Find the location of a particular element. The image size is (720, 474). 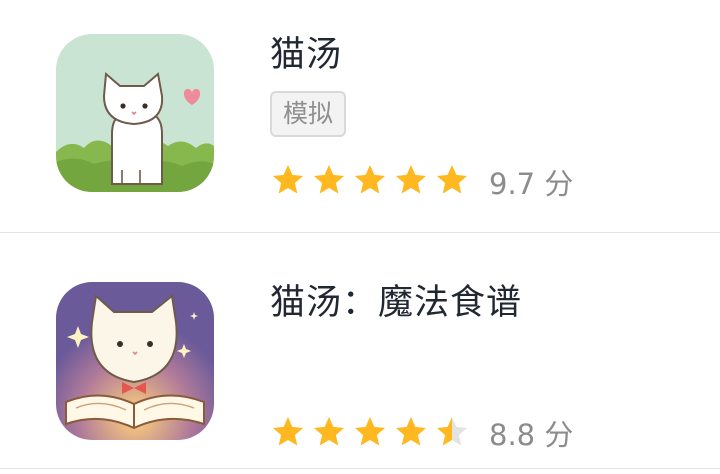

app-title: 猫汤 is located at coordinates (306, 51).